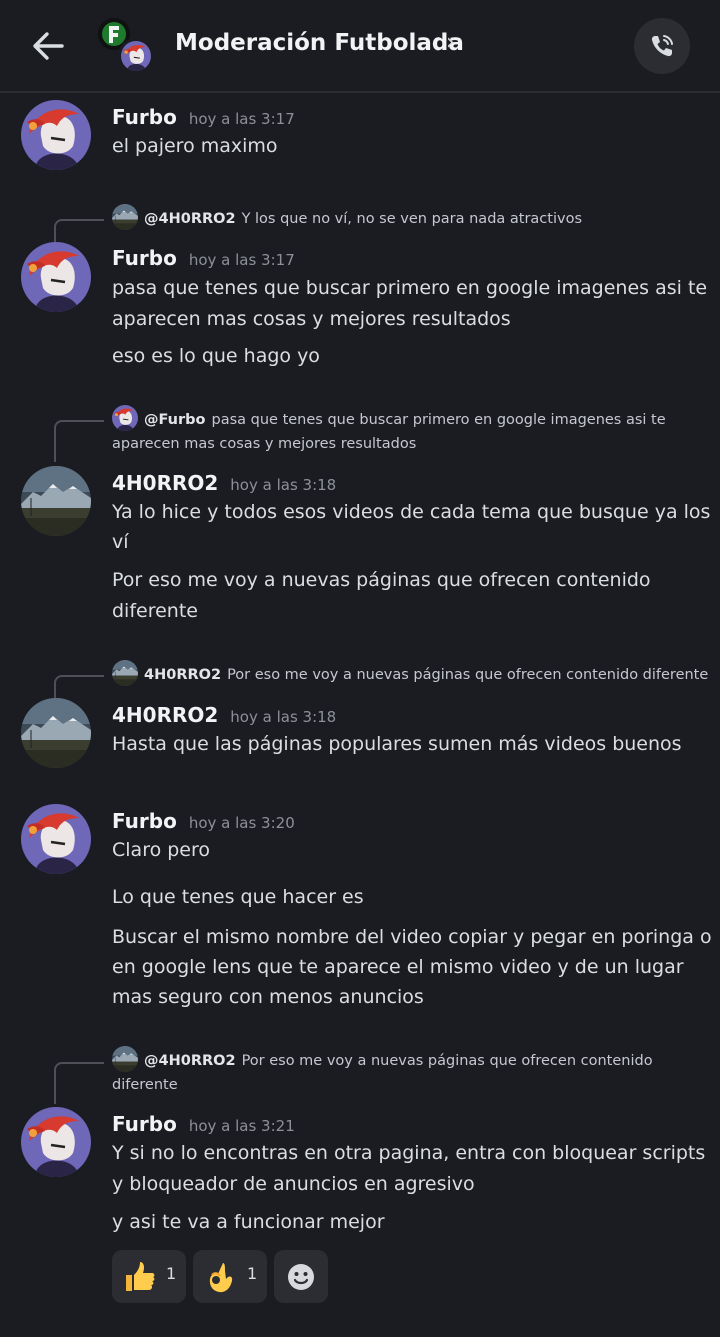  What do you see at coordinates (268, 997) in the screenshot?
I see `message-text: mas seguro con menos anuncios` at bounding box center [268, 997].